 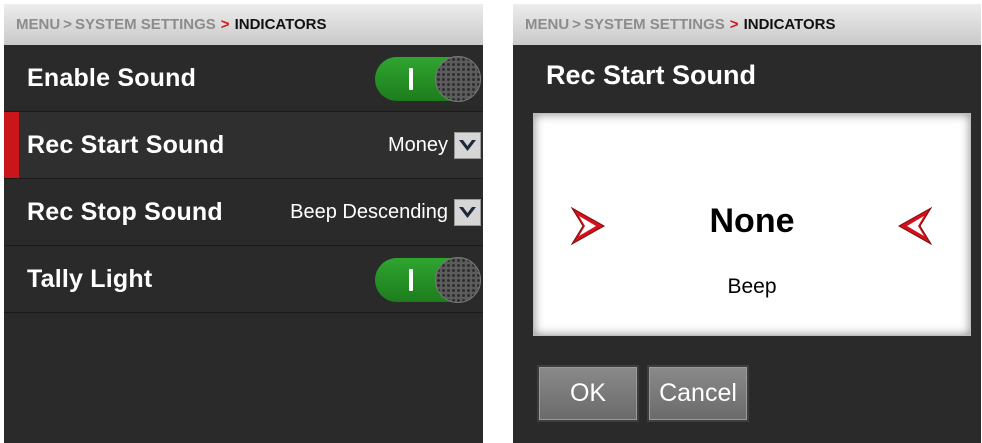 I want to click on arrow-left-icon, so click(x=915, y=226).